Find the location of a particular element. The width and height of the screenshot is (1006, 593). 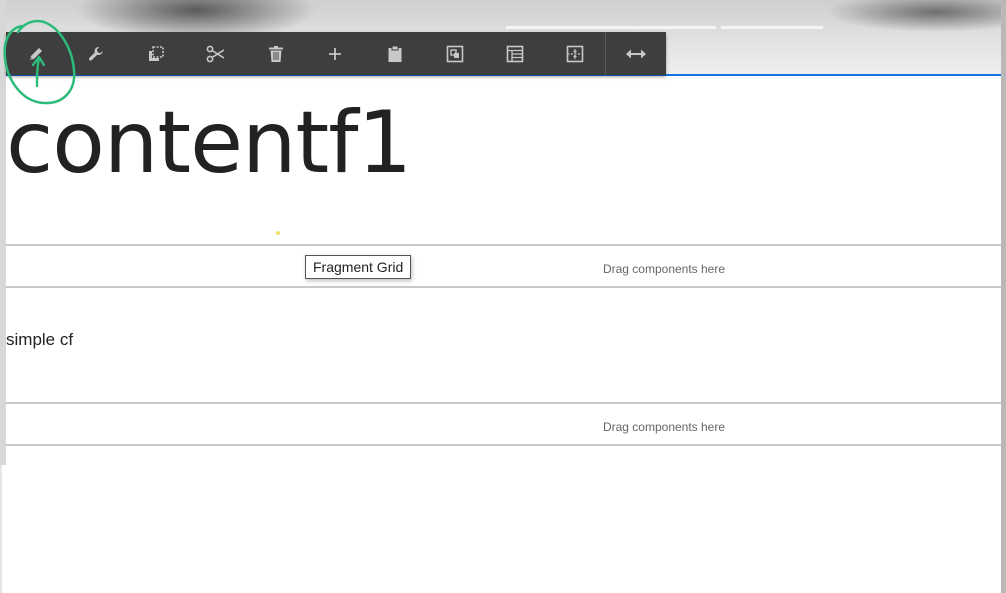

group-button is located at coordinates (455, 53).